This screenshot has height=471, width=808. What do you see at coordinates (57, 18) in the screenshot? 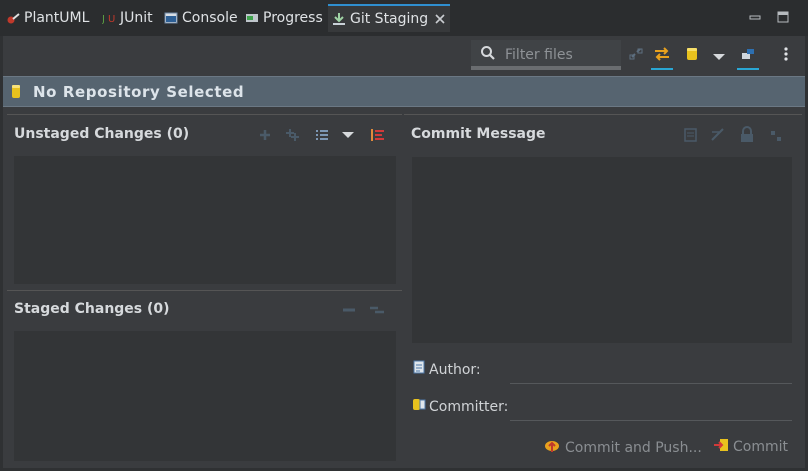
I see `tab-label: PlantUML` at bounding box center [57, 18].